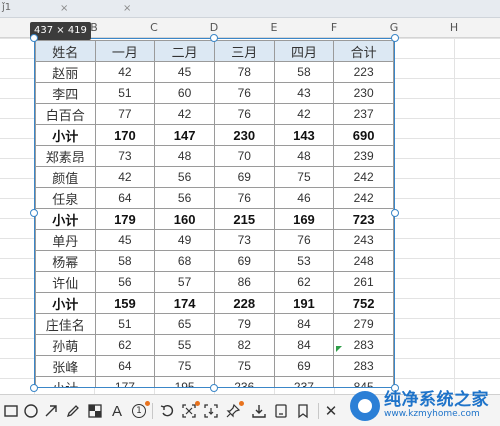 The height and width of the screenshot is (426, 500). I want to click on value-cell: 84, so click(304, 324).